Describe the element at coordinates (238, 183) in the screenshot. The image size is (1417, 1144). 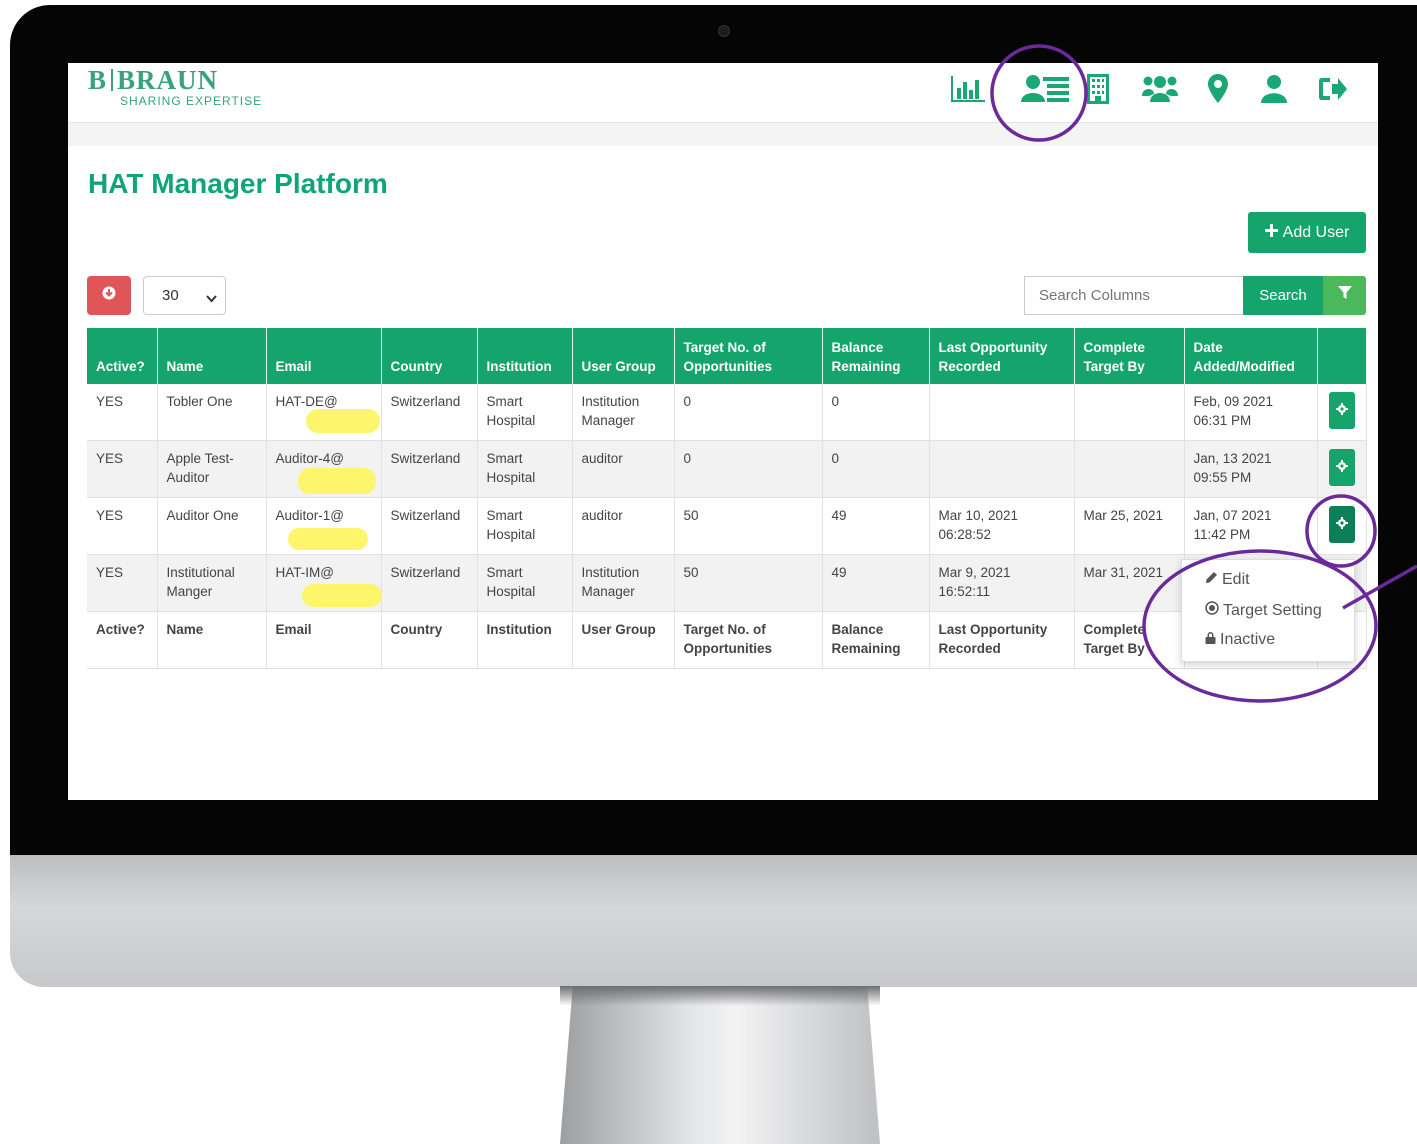
I see `page-title: HAT Manager Platform` at that location.